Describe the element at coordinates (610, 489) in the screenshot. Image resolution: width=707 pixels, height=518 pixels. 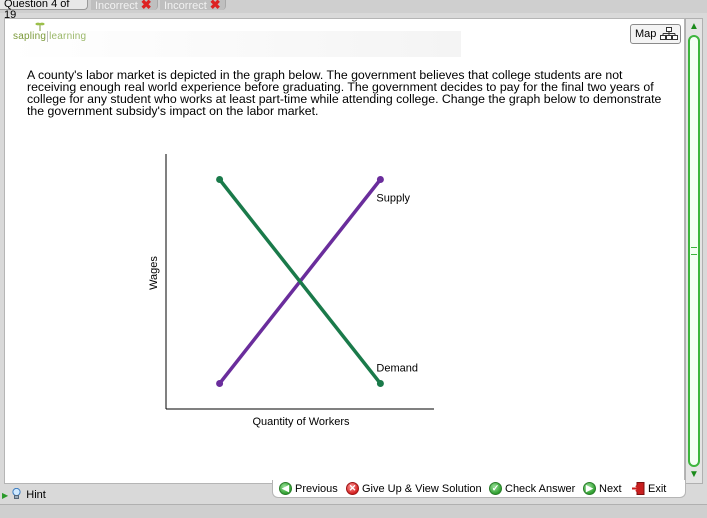
I see `next-label: Next` at that location.